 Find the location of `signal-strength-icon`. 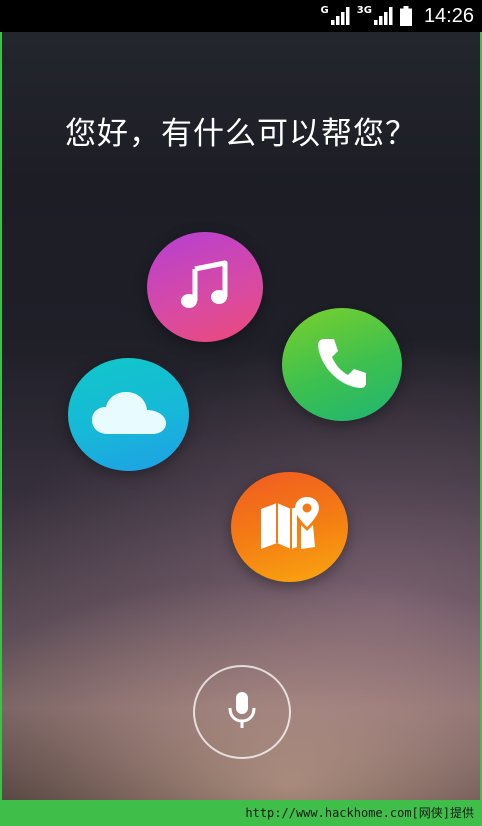

signal-strength-icon is located at coordinates (340, 16).